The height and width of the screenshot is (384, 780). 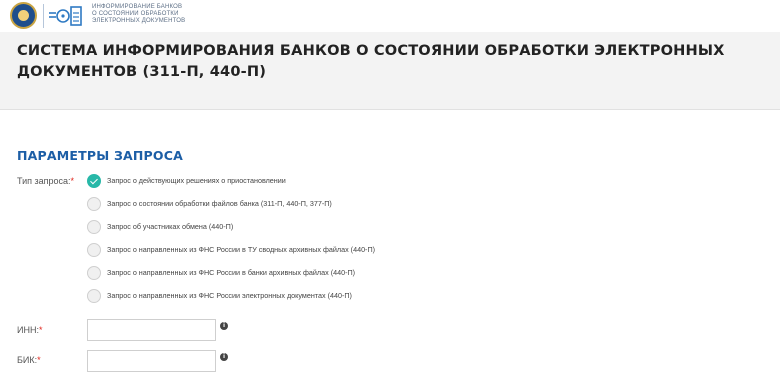 I want to click on logo-line: О СОСТОЯНИИ ОБРАБОТКИ, so click(x=135, y=14).